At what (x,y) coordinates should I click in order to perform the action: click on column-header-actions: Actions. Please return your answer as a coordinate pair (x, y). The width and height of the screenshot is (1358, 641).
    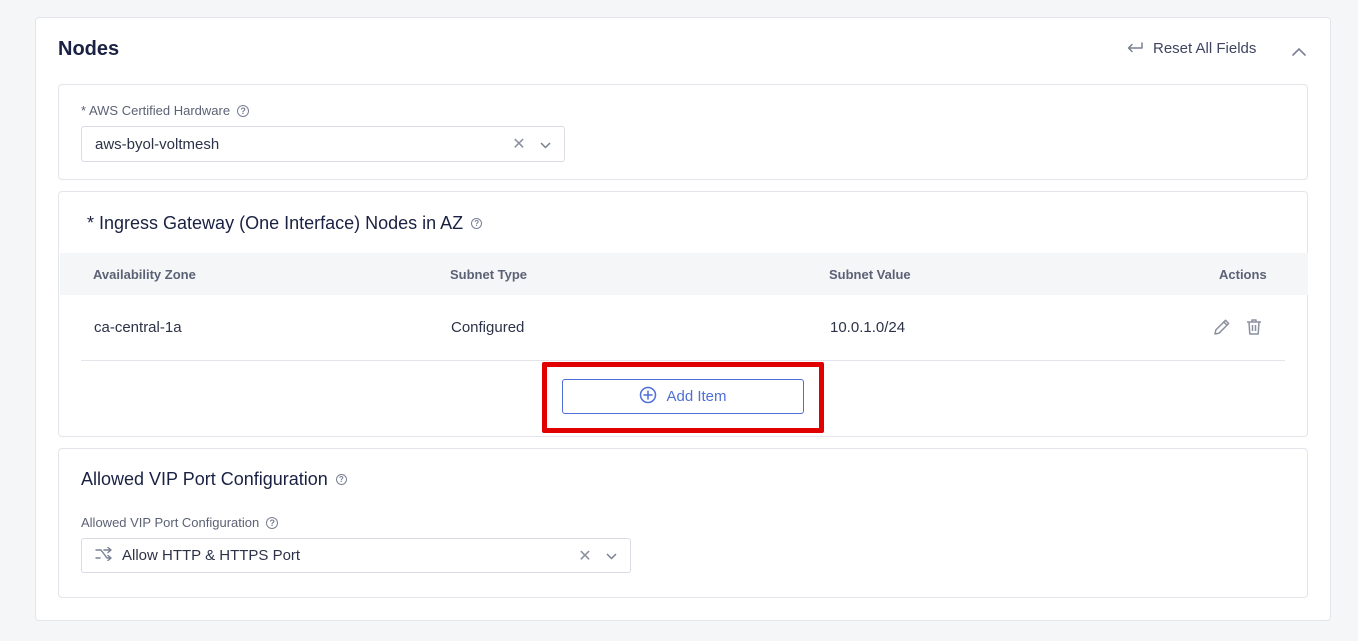
    Looking at the image, I should click on (1243, 274).